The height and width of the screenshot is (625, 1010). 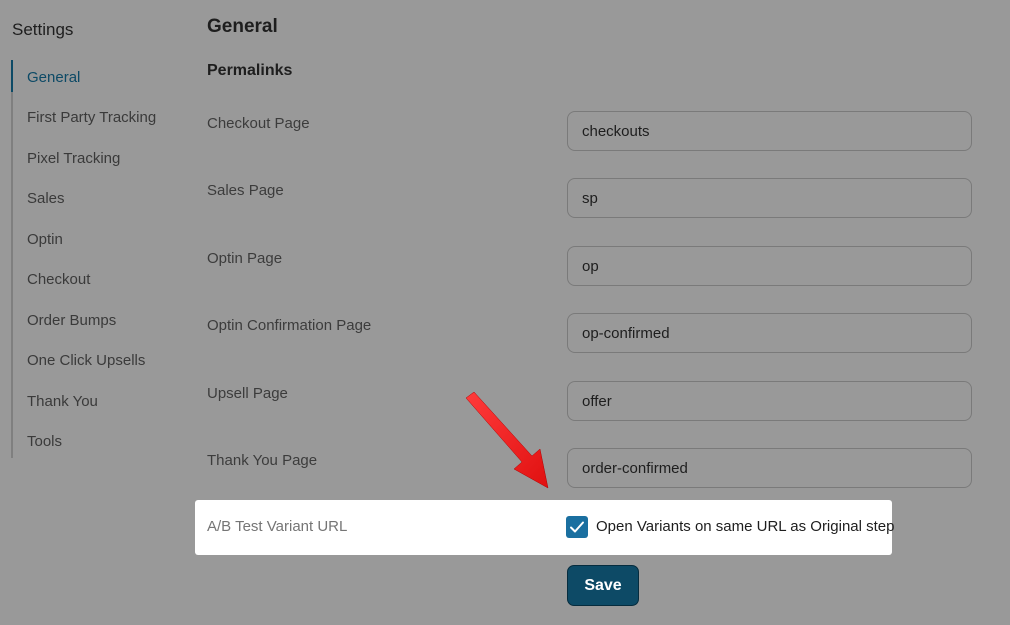 What do you see at coordinates (250, 70) in the screenshot?
I see `section-title-permalinks: Permalinks` at bounding box center [250, 70].